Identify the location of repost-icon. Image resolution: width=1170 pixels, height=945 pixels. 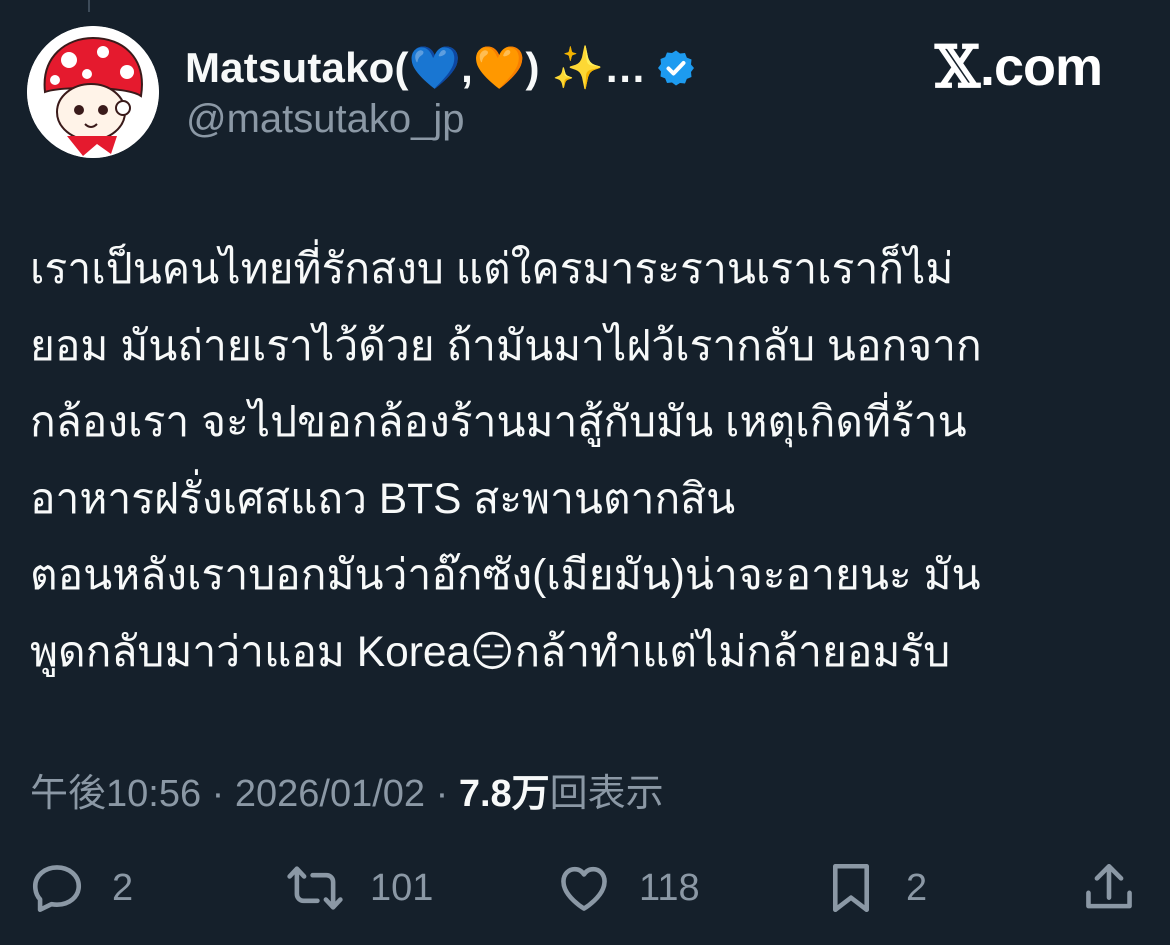
(315, 888).